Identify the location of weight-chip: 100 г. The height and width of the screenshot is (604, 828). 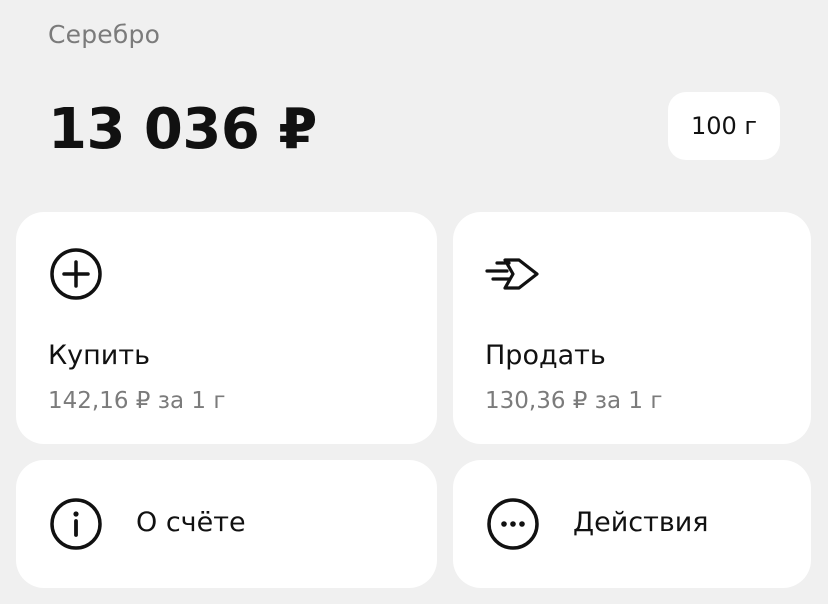
(724, 126).